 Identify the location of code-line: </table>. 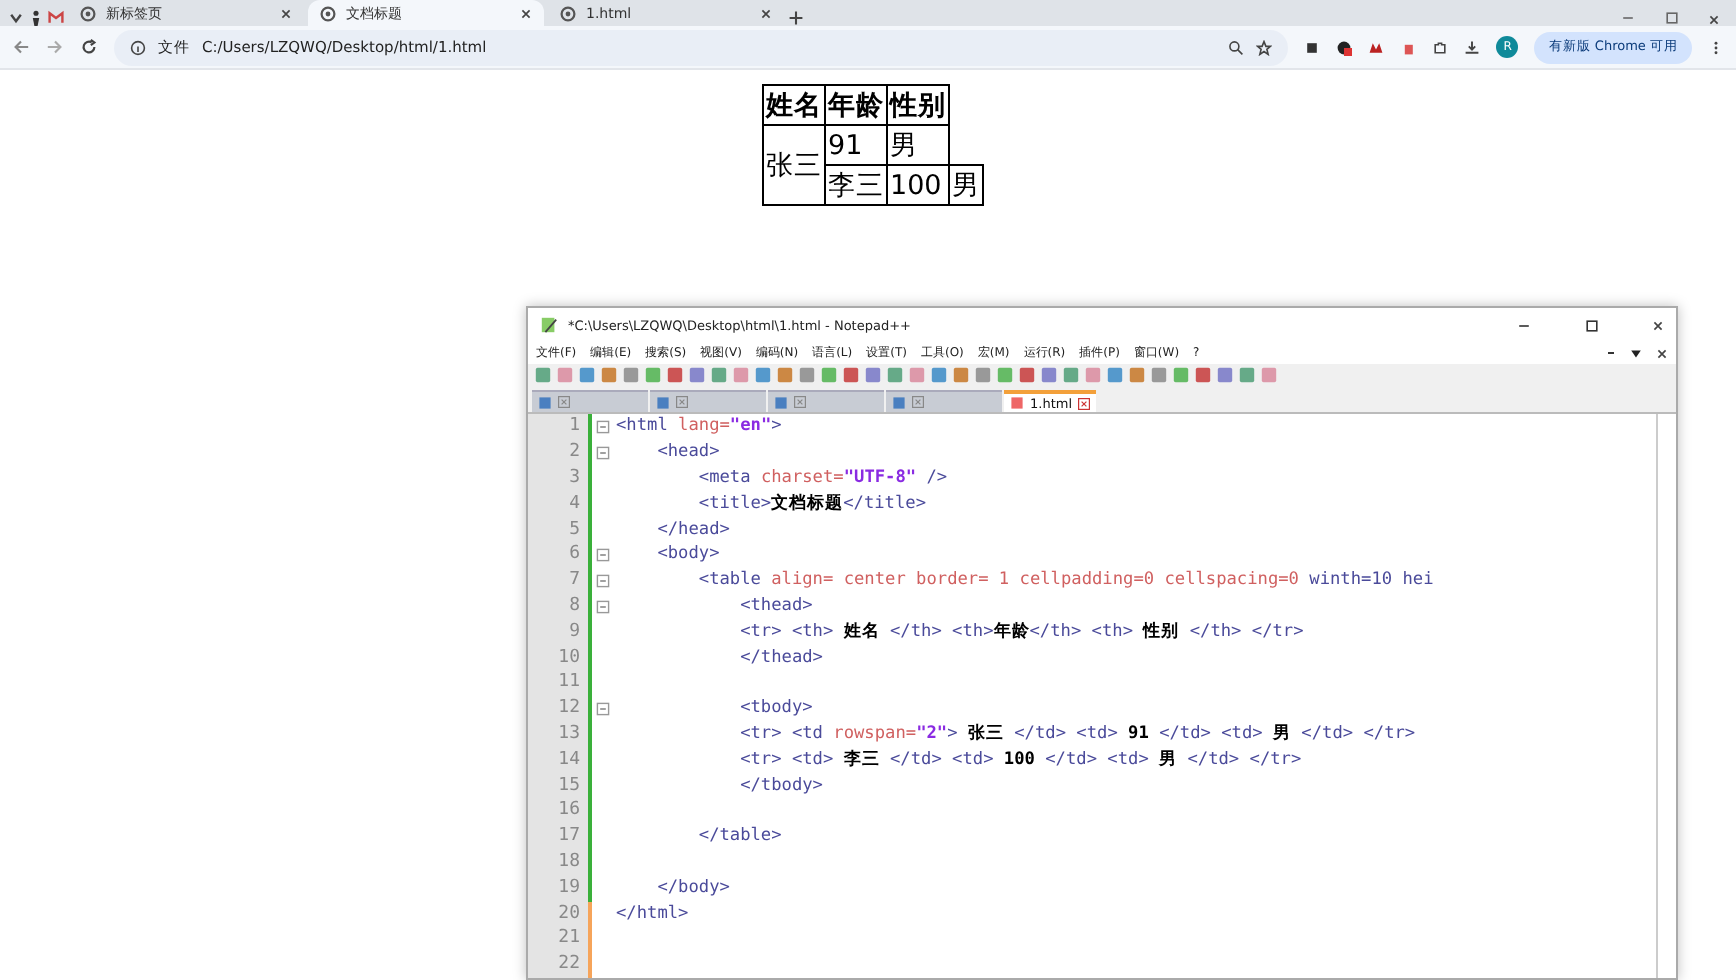
(739, 837).